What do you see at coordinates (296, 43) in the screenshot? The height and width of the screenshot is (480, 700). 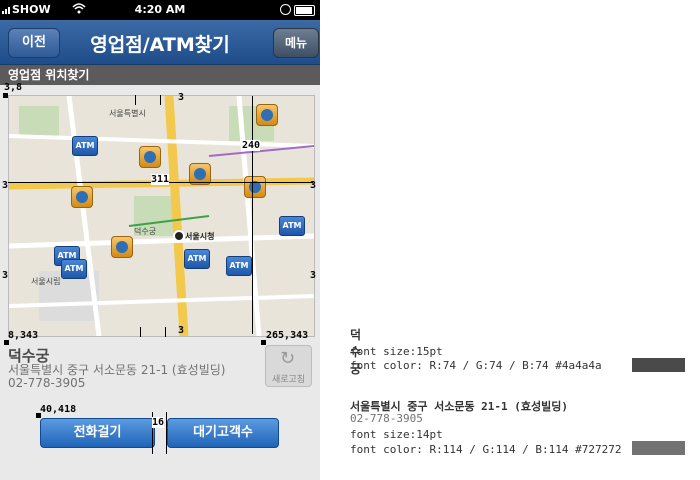 I see `menu-button: 메뉴` at bounding box center [296, 43].